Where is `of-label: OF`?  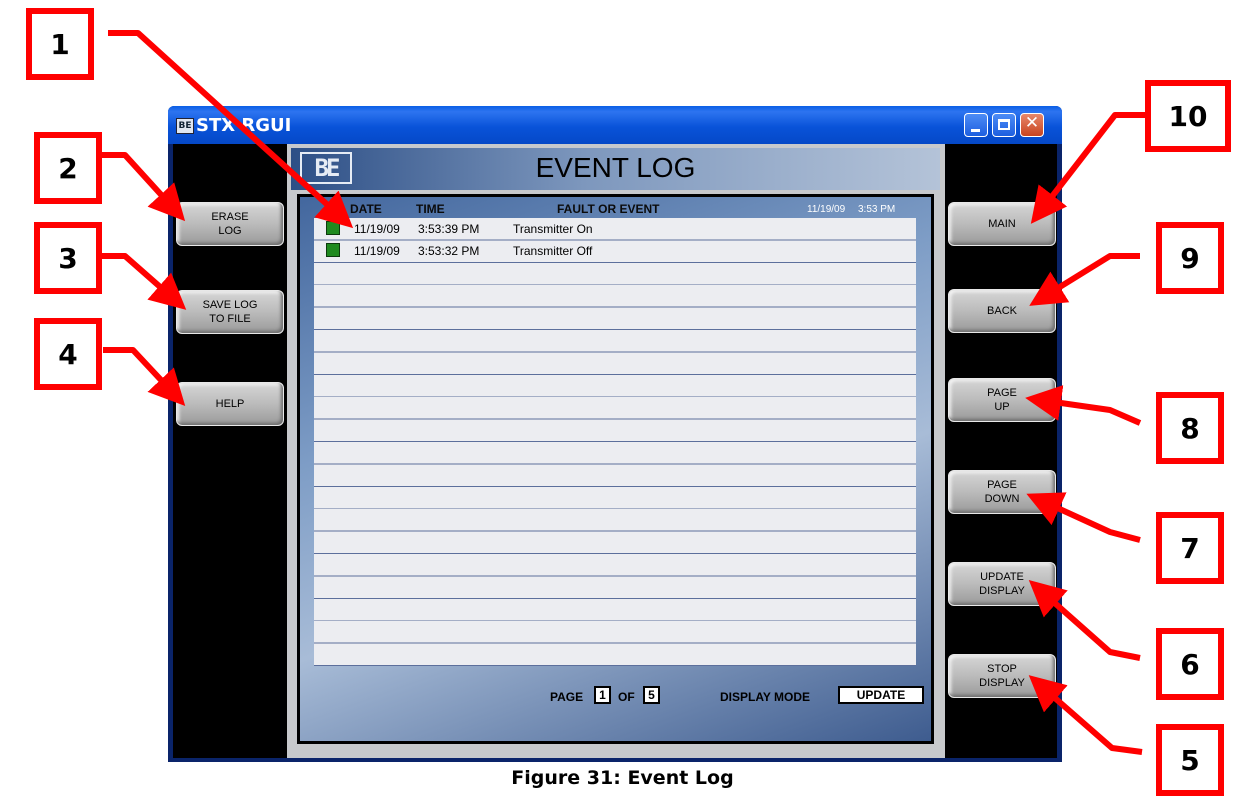 of-label: OF is located at coordinates (626, 697).